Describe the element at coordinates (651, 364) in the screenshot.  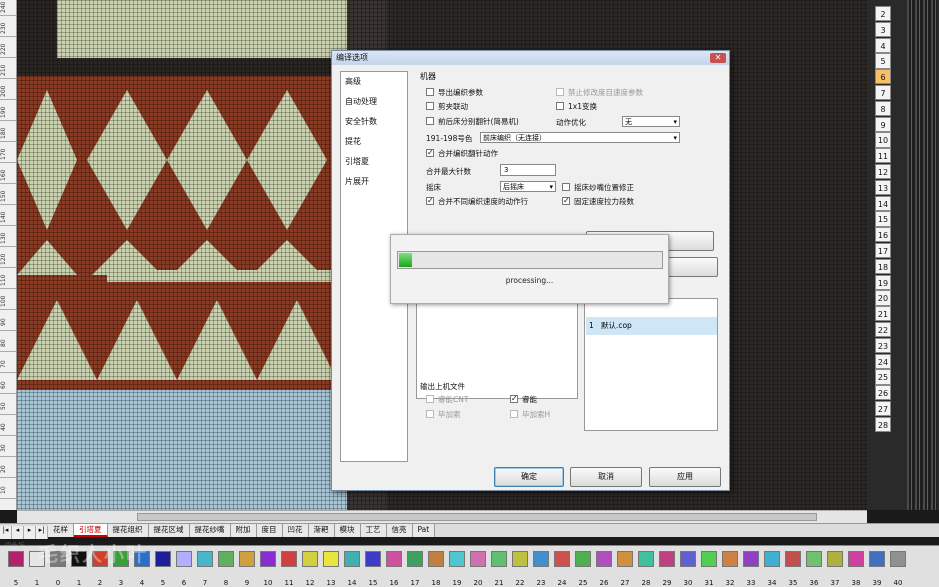
I see `config-list: 1 默认.cop` at that location.